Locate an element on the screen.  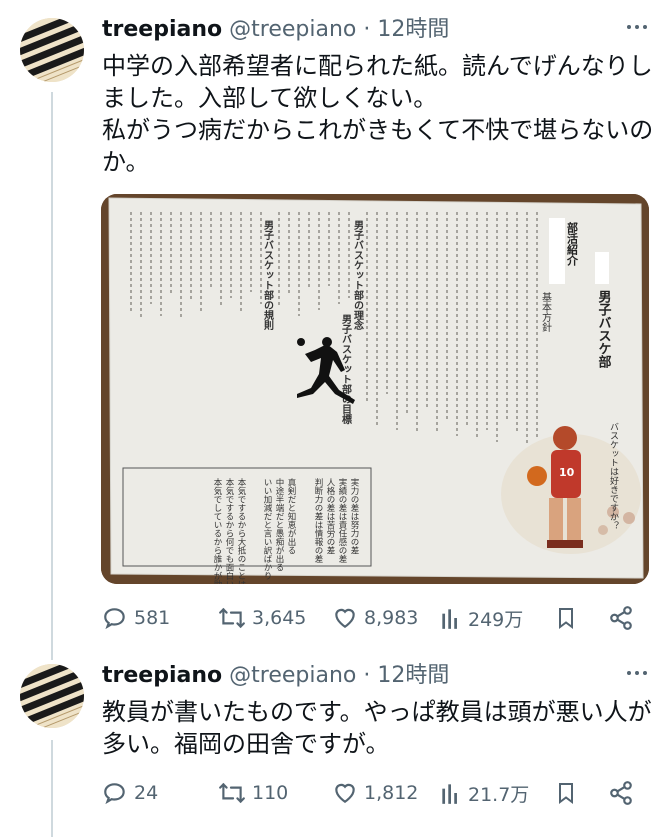
svg-text: 本気でしているから誰かが助けてくれる is located at coordinates (217, 530).